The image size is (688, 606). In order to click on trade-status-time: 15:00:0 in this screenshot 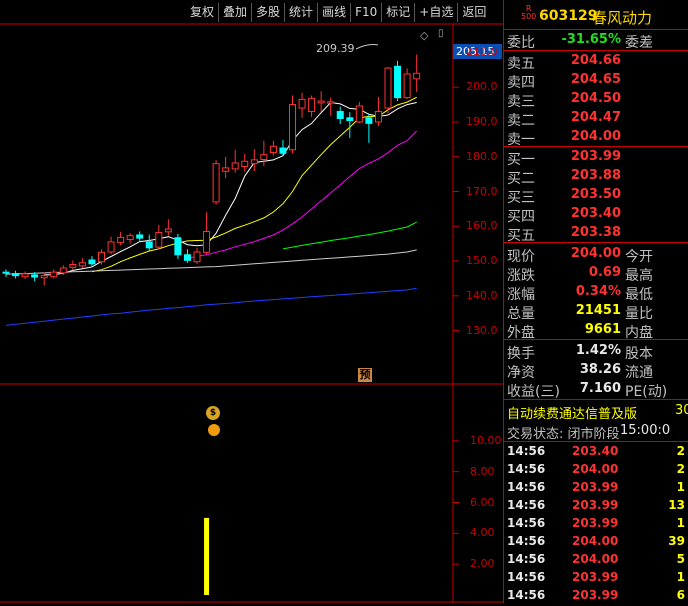, I will do `click(645, 430)`.